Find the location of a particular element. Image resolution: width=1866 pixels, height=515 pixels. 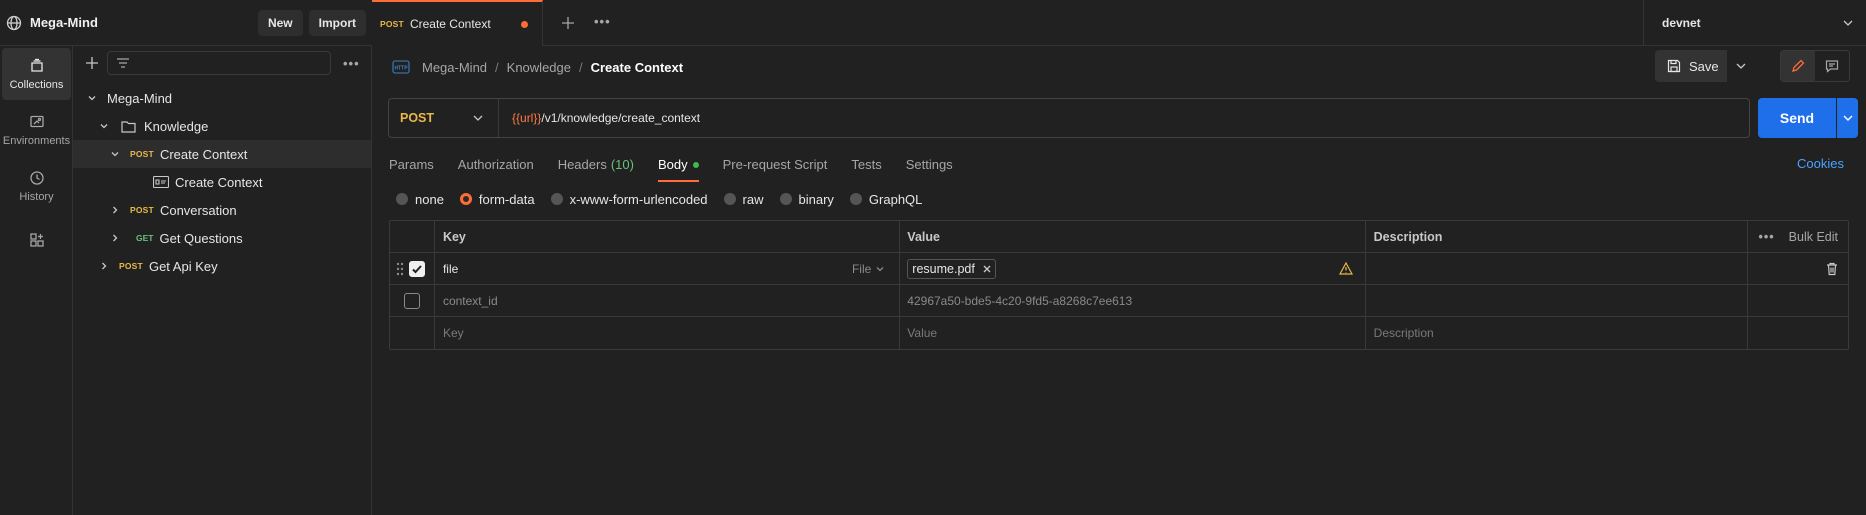

body-type-form-data: form-data is located at coordinates (497, 199).